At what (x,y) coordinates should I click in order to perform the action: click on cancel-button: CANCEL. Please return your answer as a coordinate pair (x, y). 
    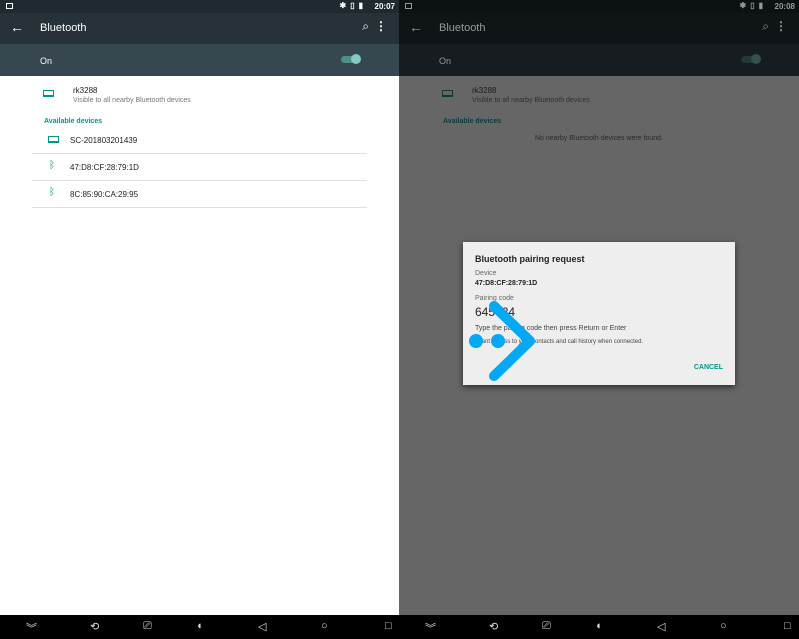
    Looking at the image, I should click on (708, 367).